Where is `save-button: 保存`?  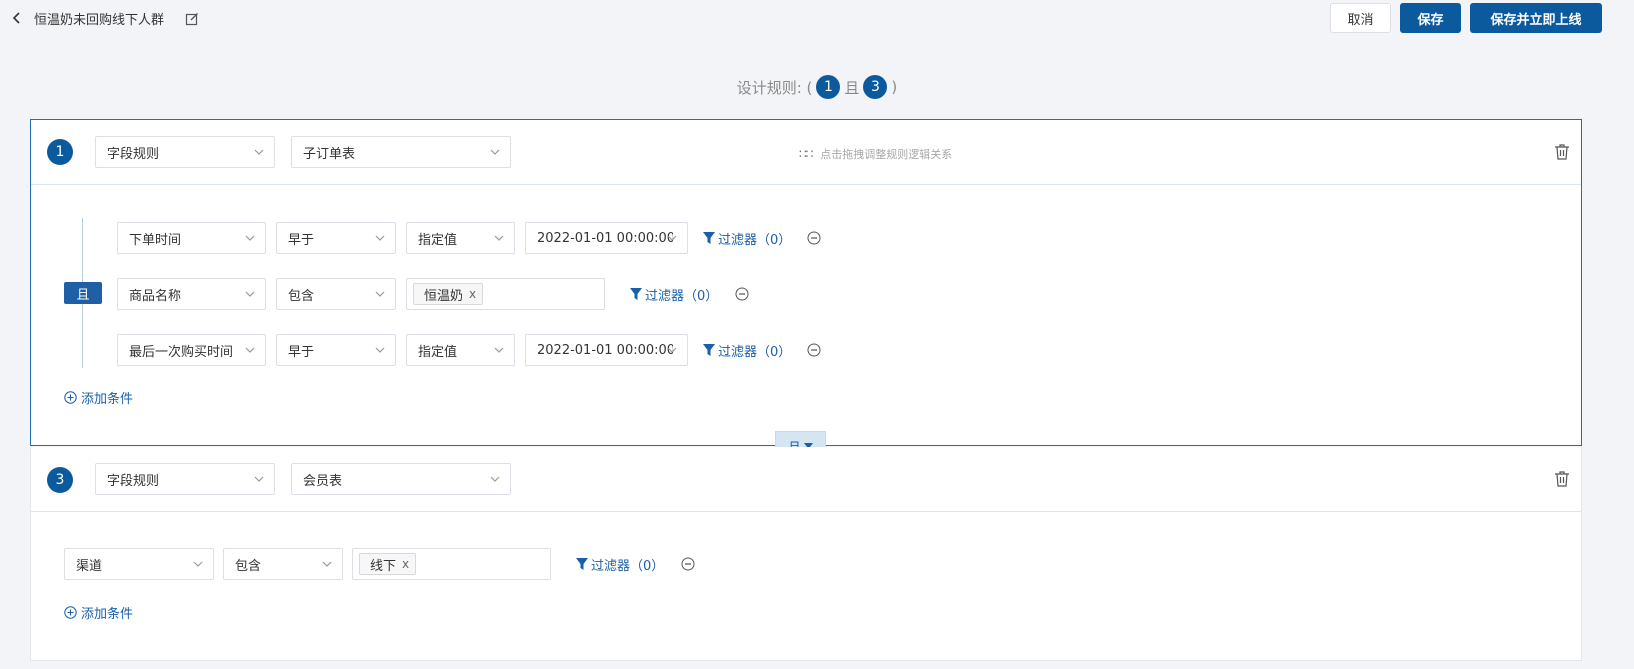 save-button: 保存 is located at coordinates (1430, 18).